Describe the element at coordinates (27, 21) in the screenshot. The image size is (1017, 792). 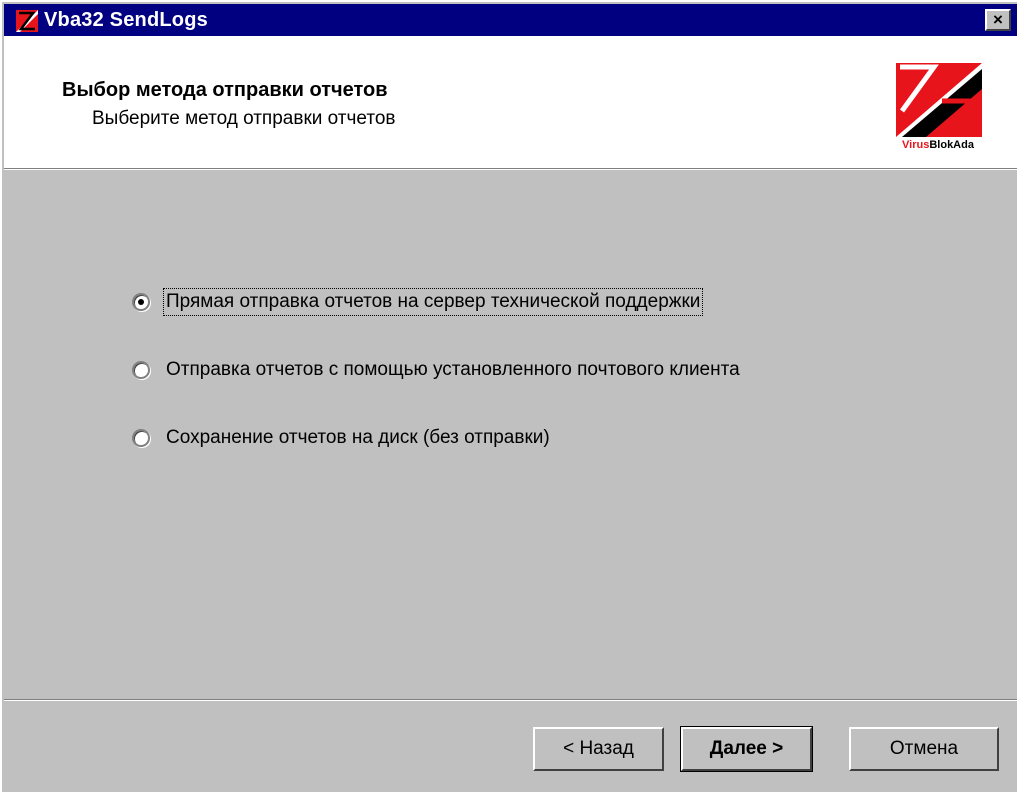
I see `vba32-app-icon` at that location.